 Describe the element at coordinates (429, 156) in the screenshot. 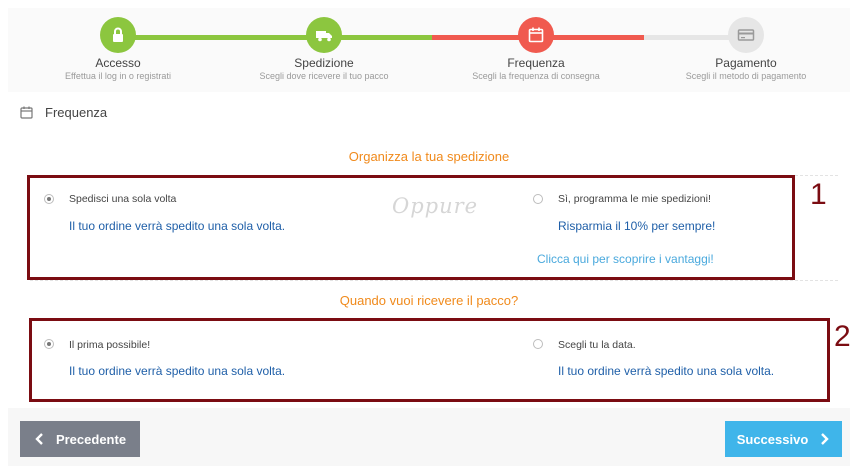

I see `shipment-question: Organizza la tua spedizione` at that location.